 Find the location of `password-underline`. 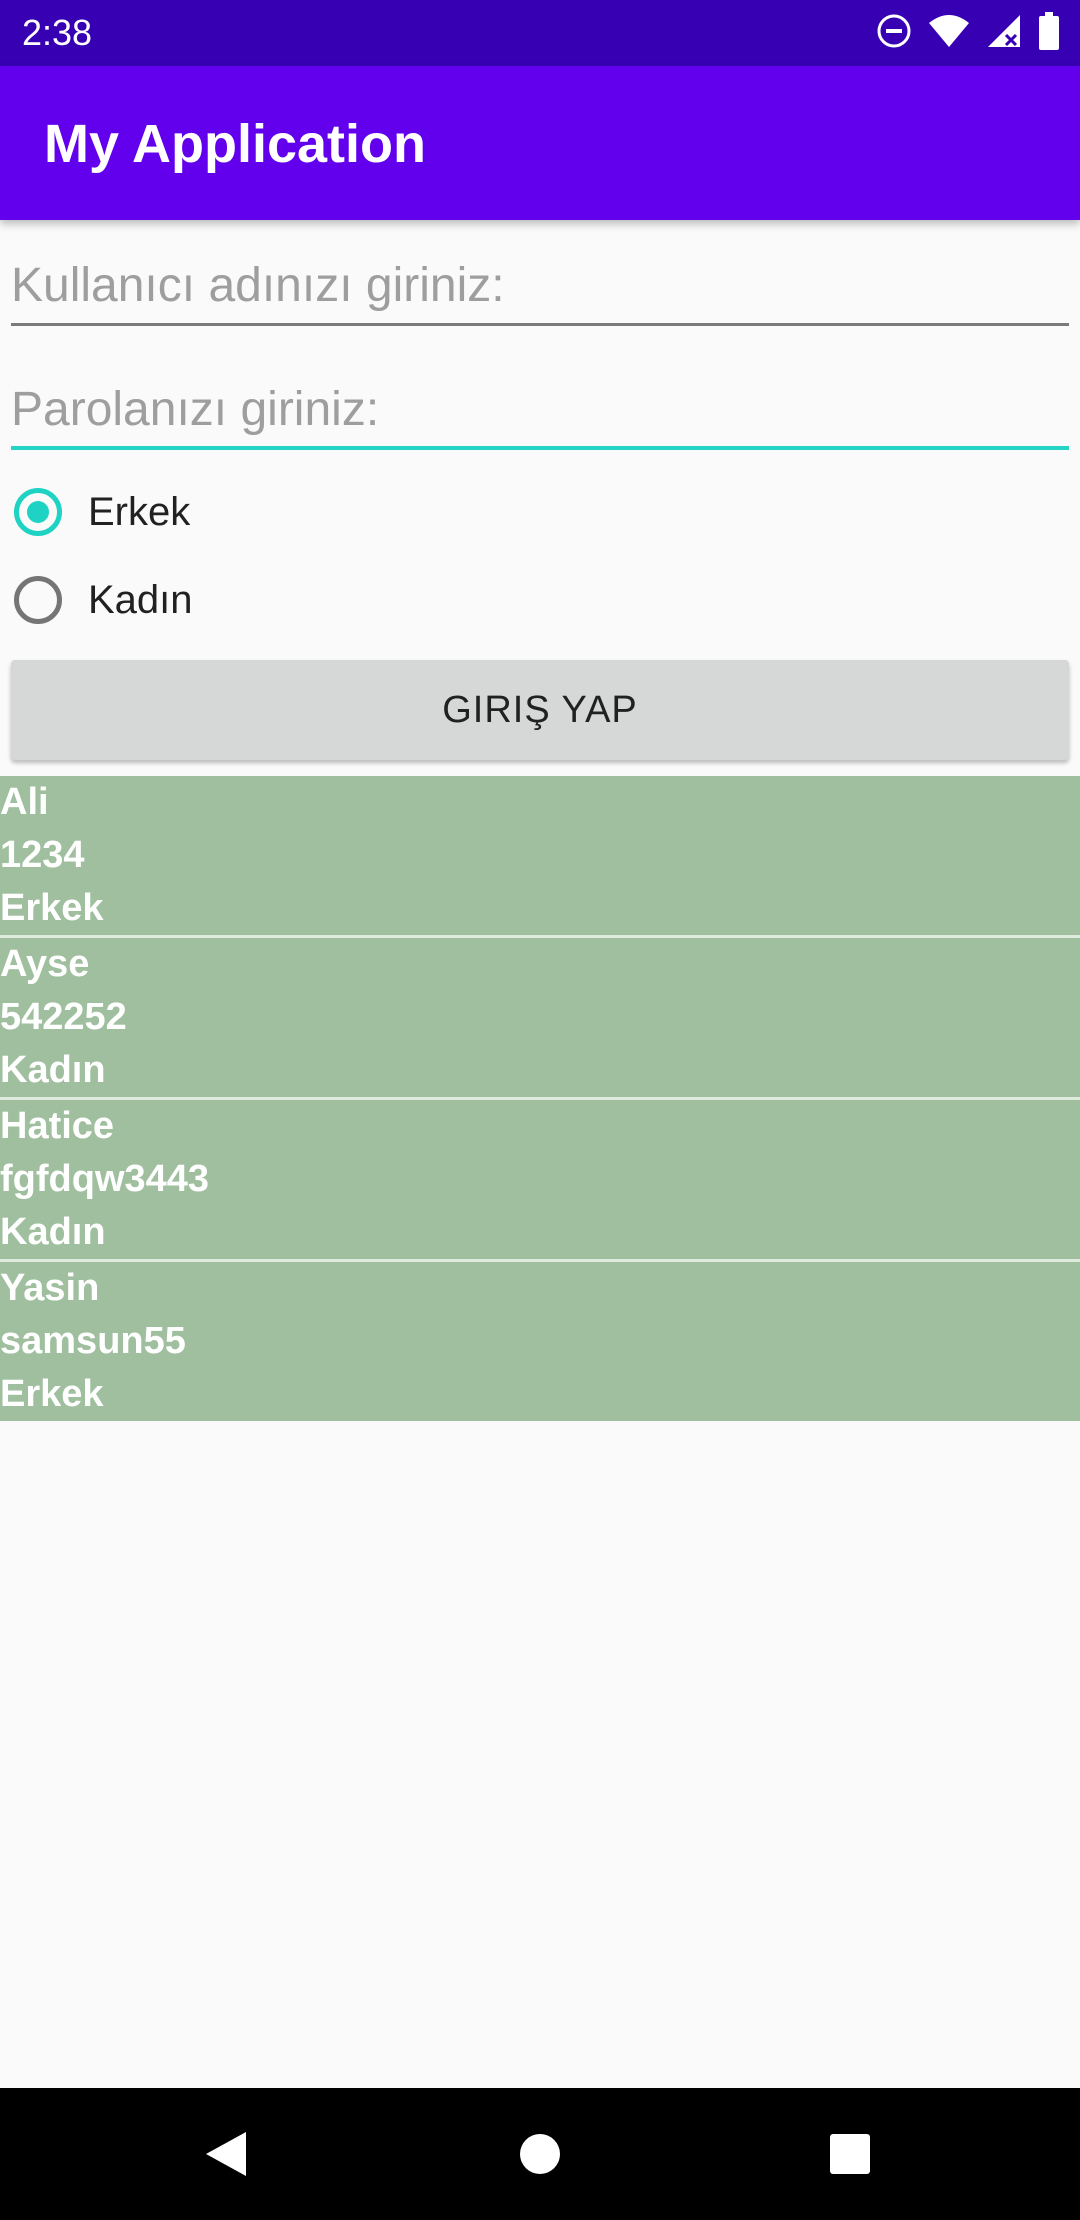

password-underline is located at coordinates (540, 448).